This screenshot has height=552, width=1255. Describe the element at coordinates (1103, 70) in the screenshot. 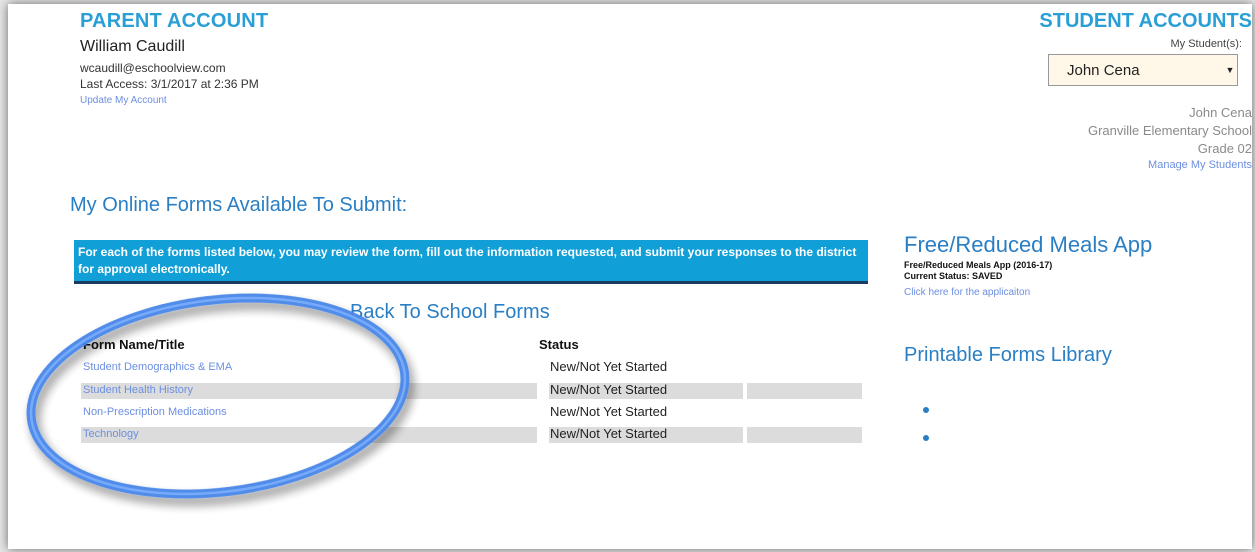

I see `student-select-value: John Cena` at that location.